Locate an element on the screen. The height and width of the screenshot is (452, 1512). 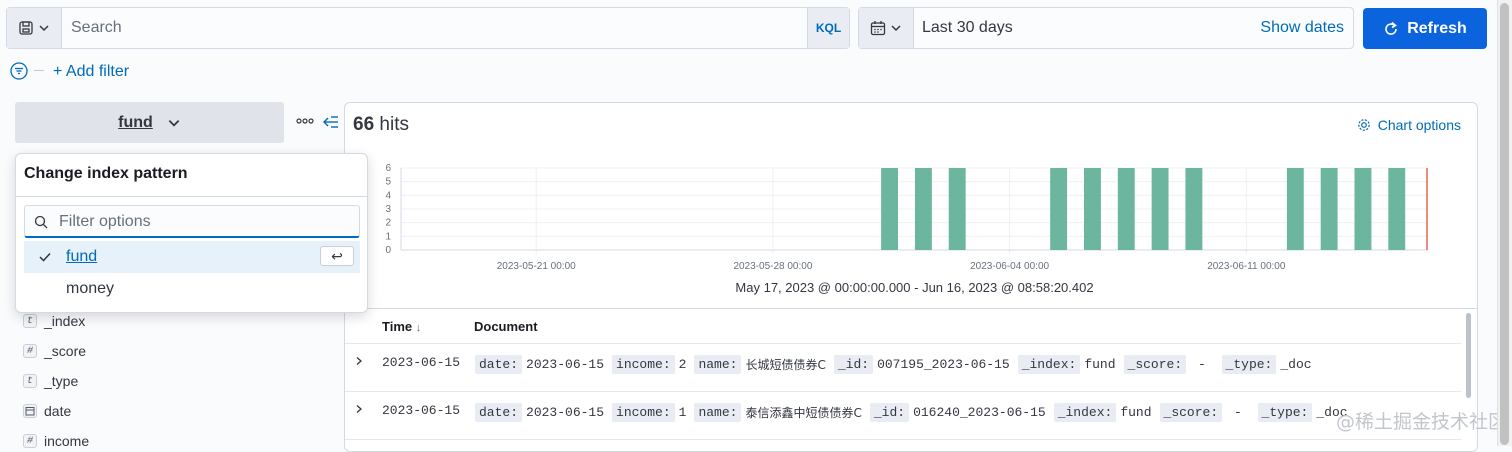
show-dates-link: Show dates is located at coordinates (1302, 28).